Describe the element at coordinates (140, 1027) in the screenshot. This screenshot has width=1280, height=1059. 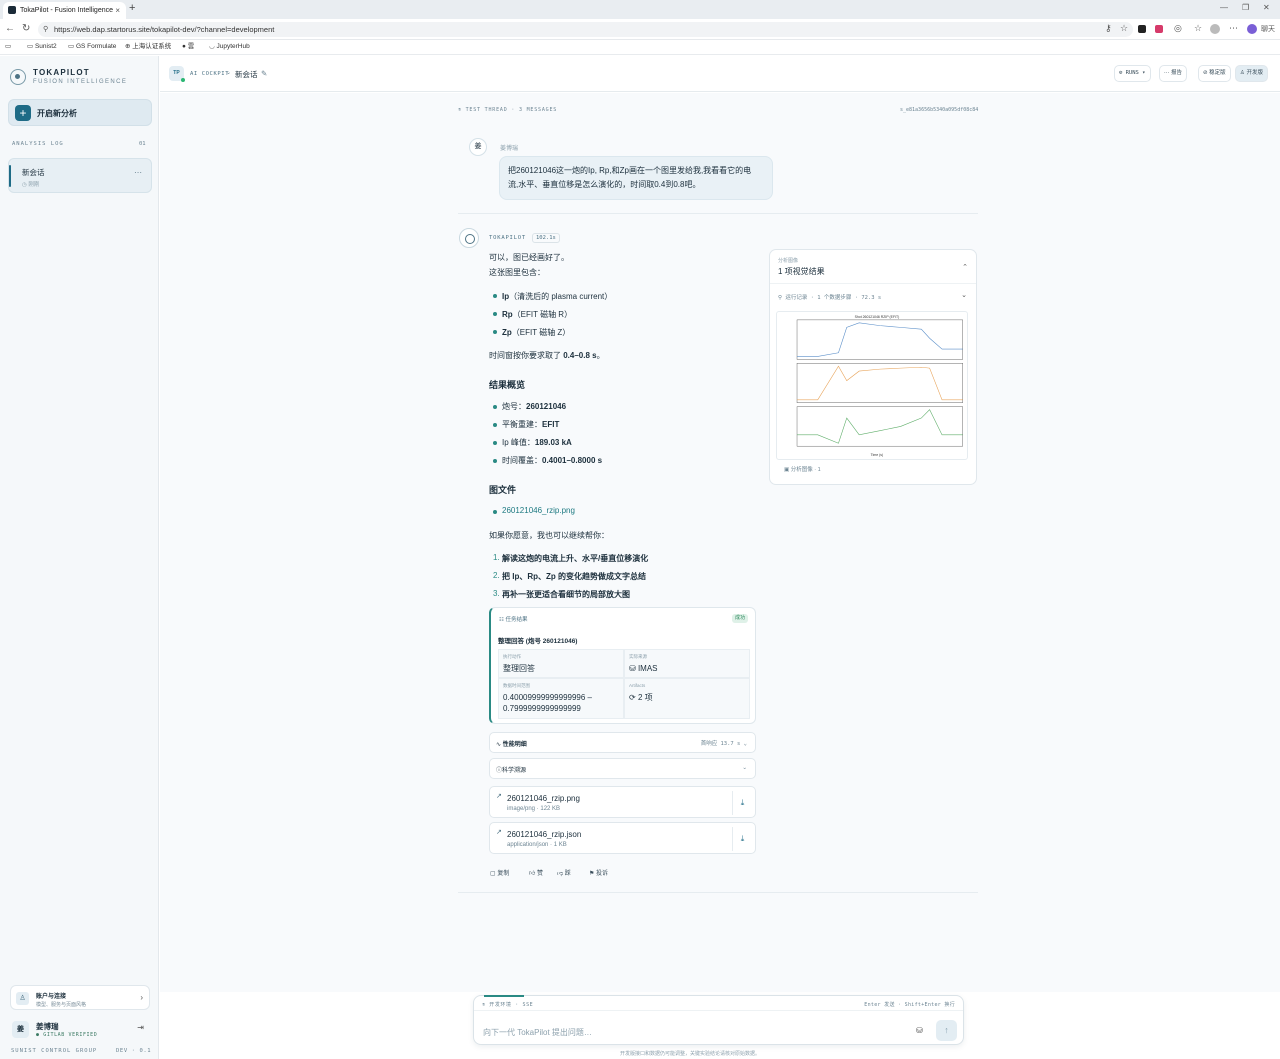
I see `logout-icon: ⇥` at that location.